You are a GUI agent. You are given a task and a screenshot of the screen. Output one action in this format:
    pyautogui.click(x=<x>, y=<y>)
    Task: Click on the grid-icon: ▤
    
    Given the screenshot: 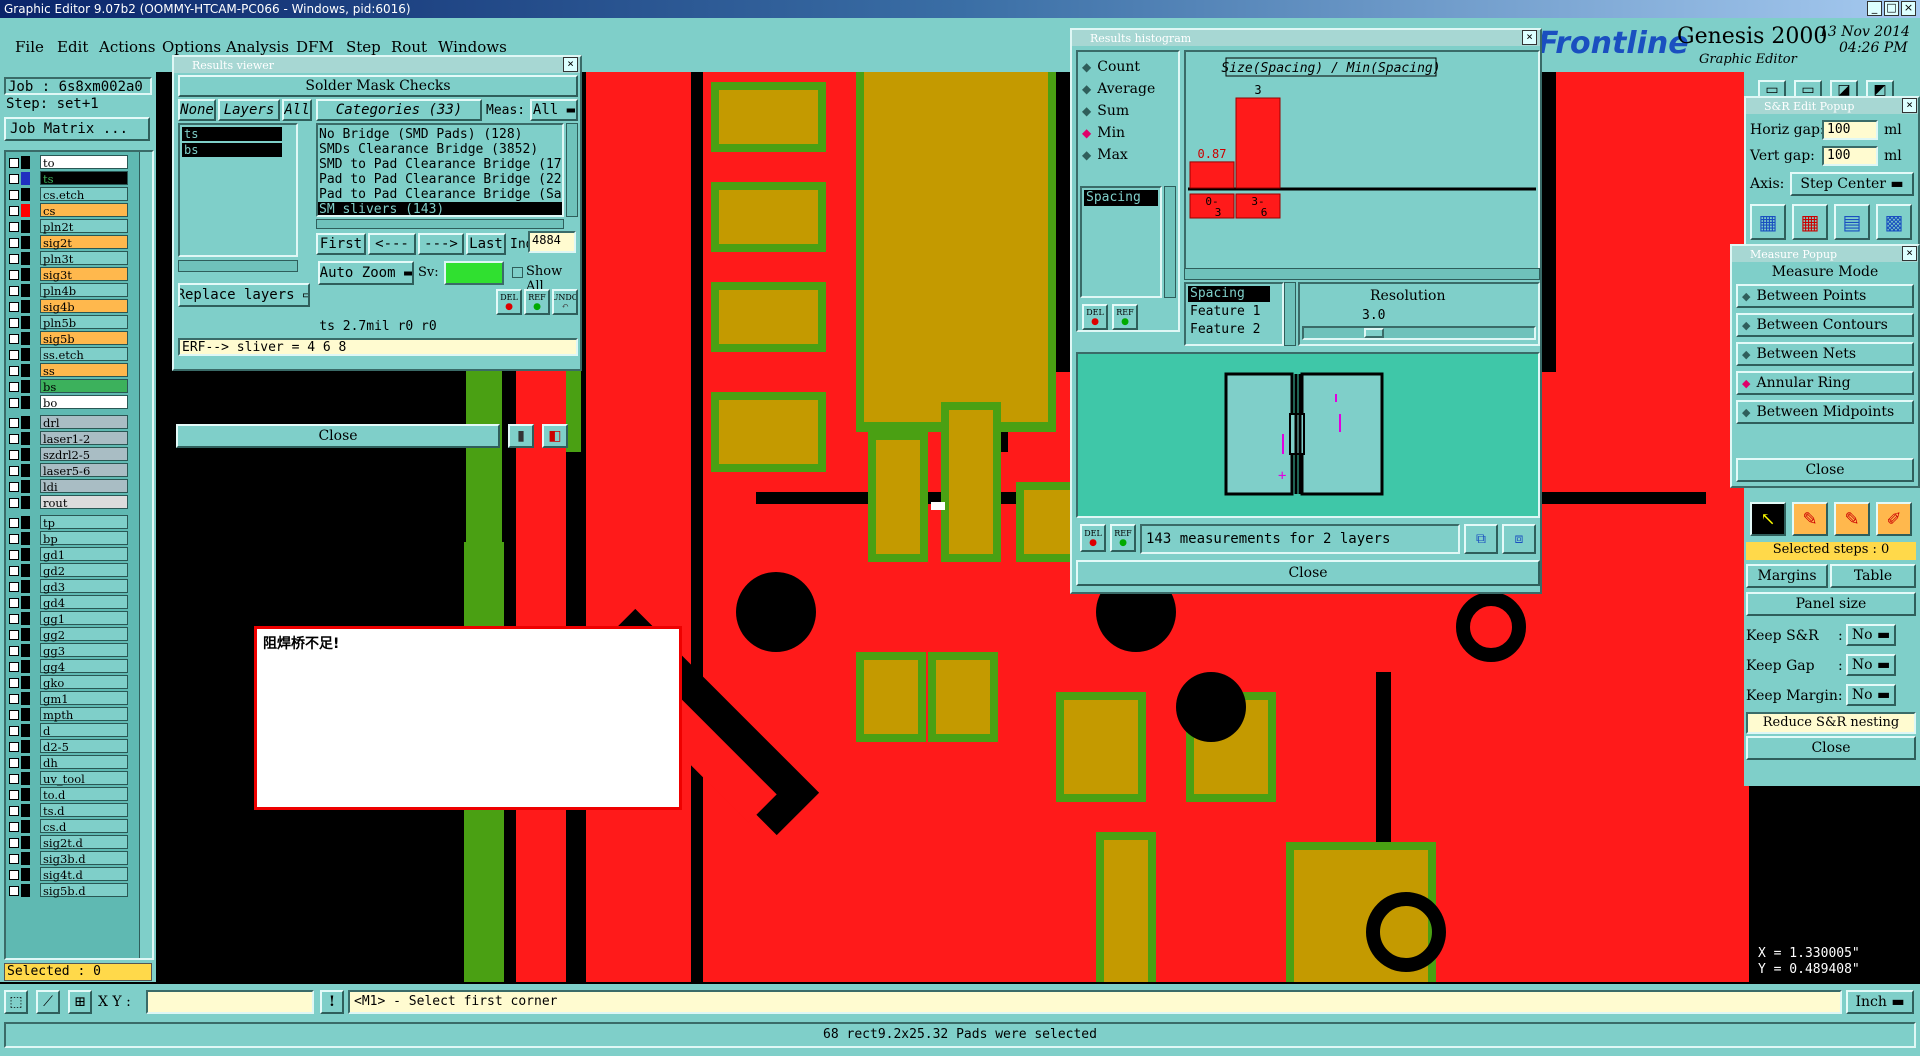 What is the action you would take?
    pyautogui.click(x=1852, y=222)
    